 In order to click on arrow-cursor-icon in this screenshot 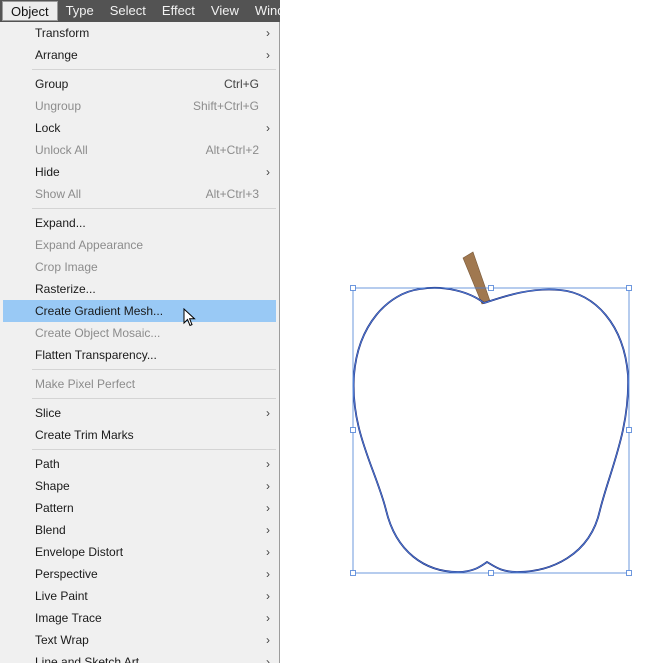, I will do `click(189, 317)`.